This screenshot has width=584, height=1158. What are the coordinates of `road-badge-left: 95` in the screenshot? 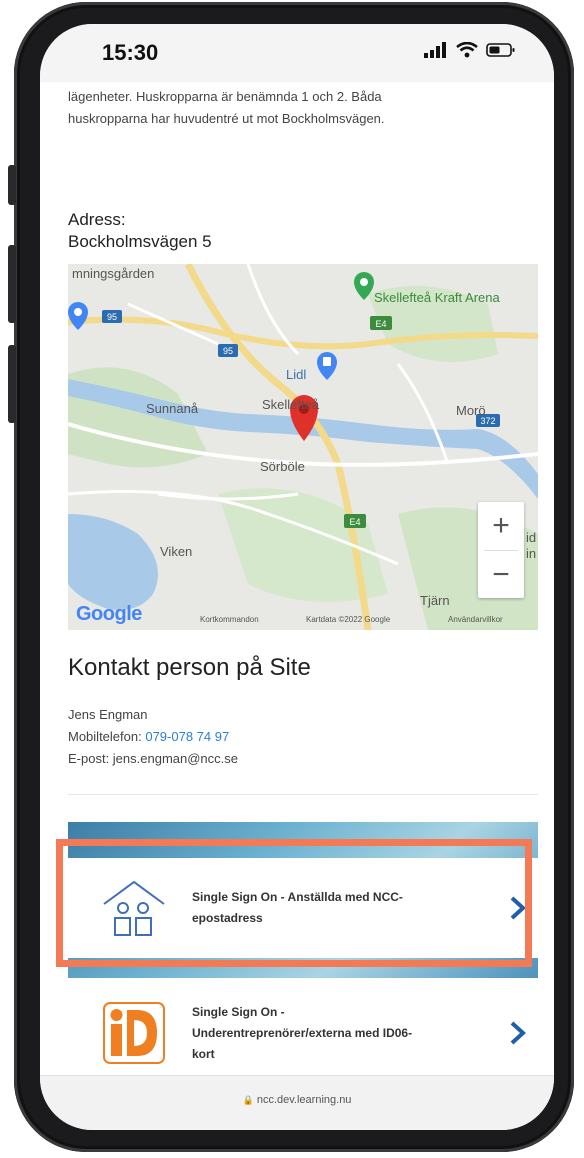 It's located at (112, 316).